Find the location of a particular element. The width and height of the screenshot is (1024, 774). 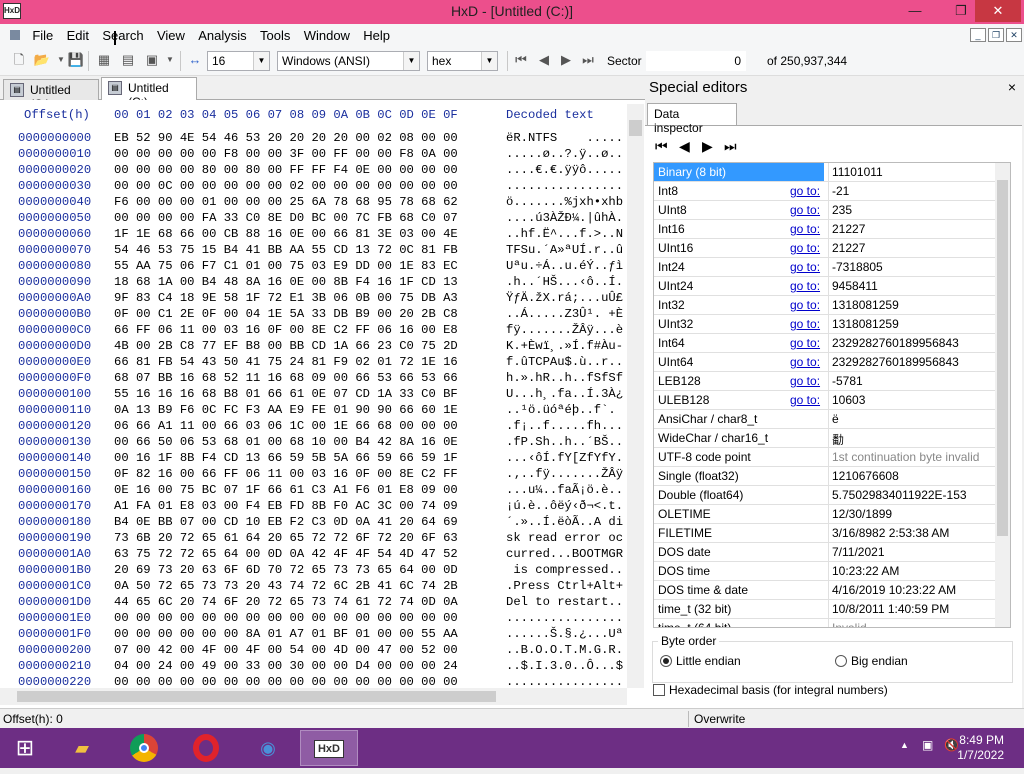

menu-view: View is located at coordinates (171, 35).